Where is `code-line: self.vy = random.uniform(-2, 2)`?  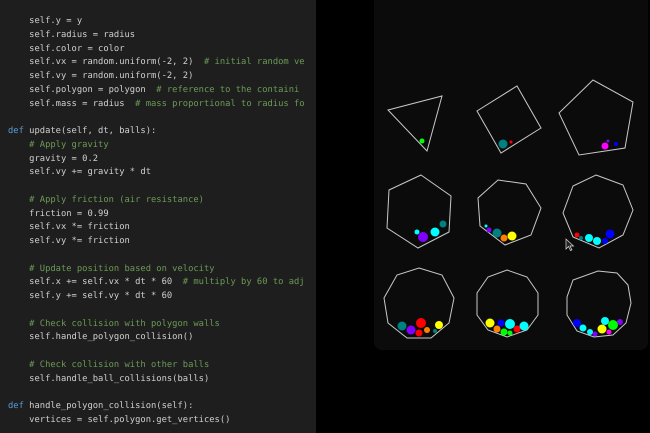 code-line: self.vy = random.uniform(-2, 2) is located at coordinates (111, 76).